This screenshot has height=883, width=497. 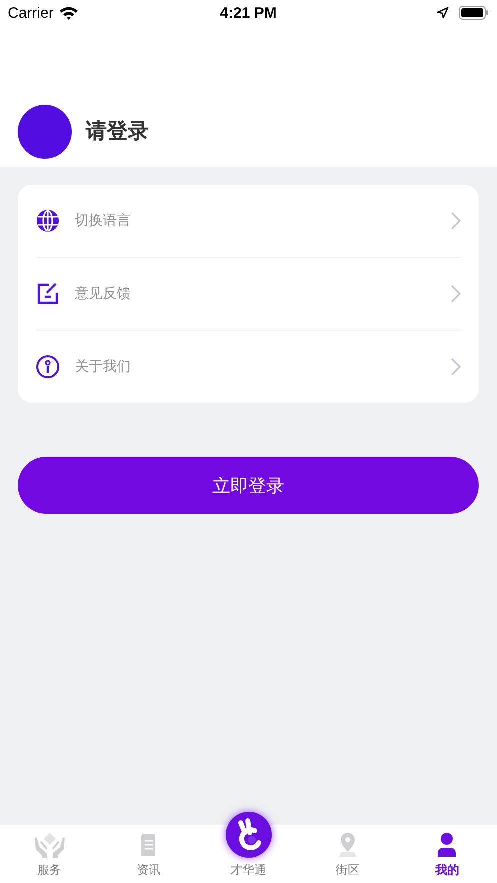 I want to click on info-icon, so click(x=48, y=367).